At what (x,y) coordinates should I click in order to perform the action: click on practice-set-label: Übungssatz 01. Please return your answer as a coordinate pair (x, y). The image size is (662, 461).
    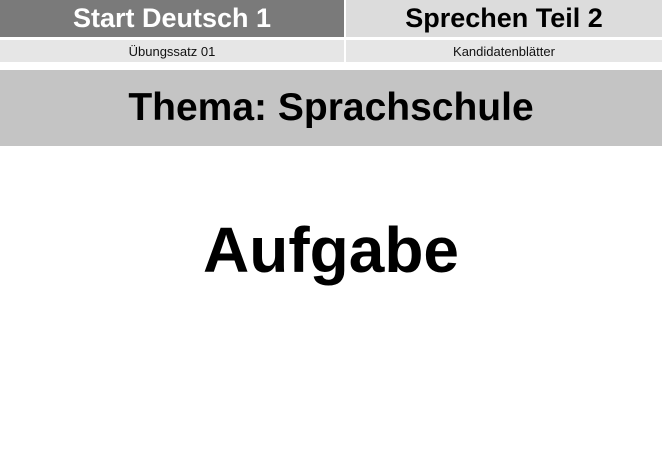
    Looking at the image, I should click on (173, 51).